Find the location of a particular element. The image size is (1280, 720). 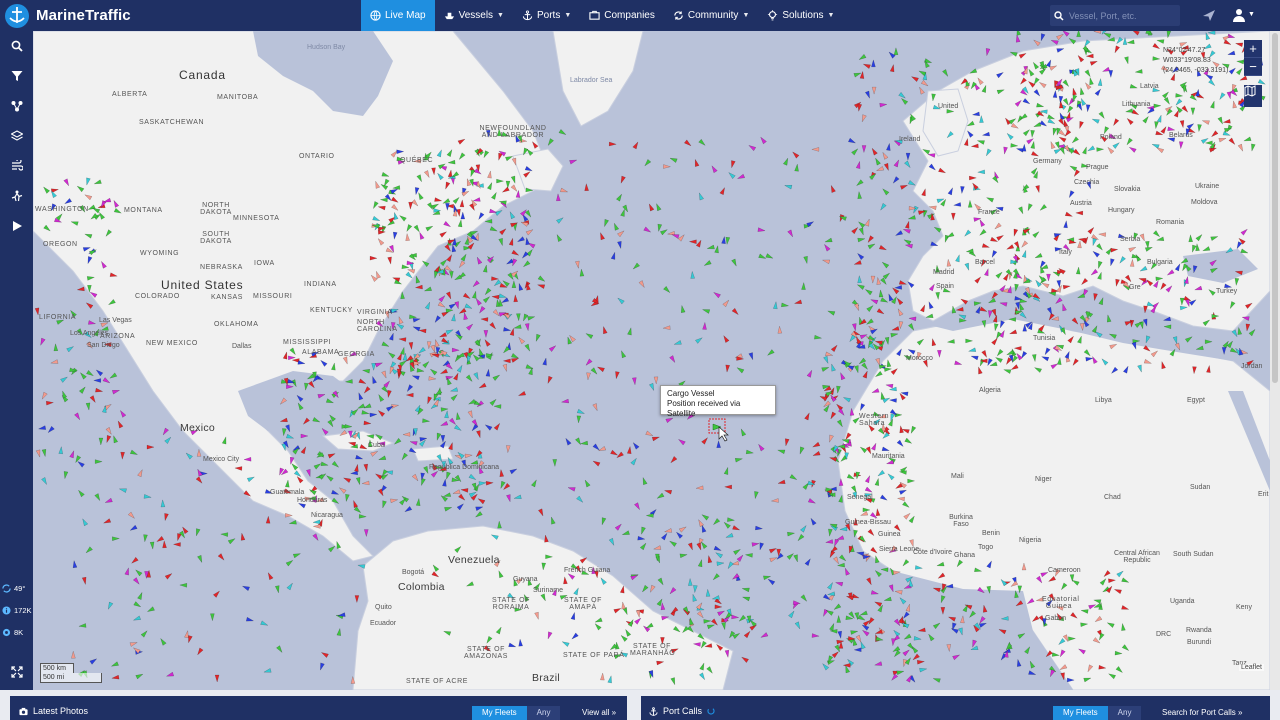

map-layers-button is located at coordinates (1253, 96).